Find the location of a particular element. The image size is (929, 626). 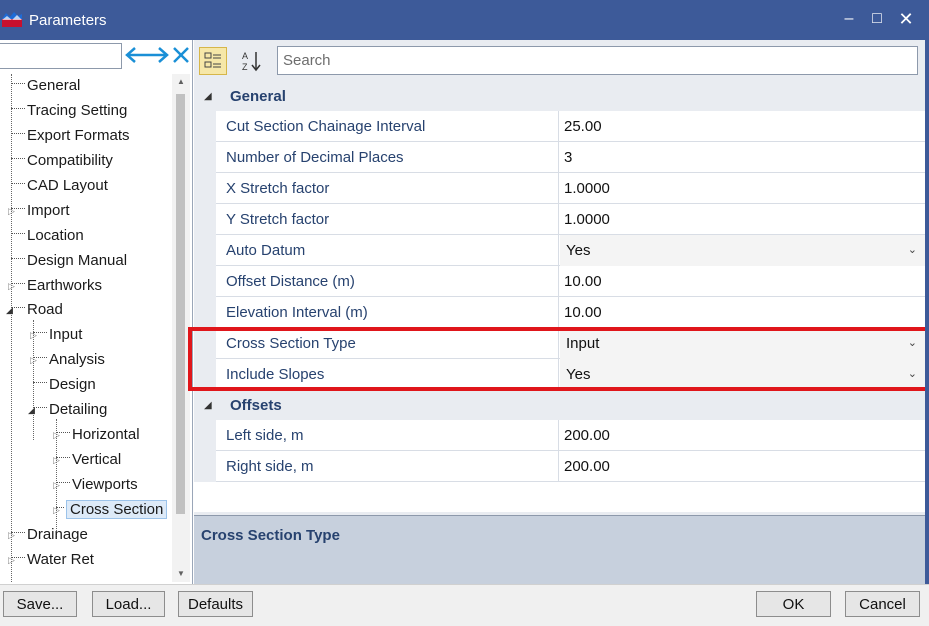

window-title: Parameters is located at coordinates (68, 20).